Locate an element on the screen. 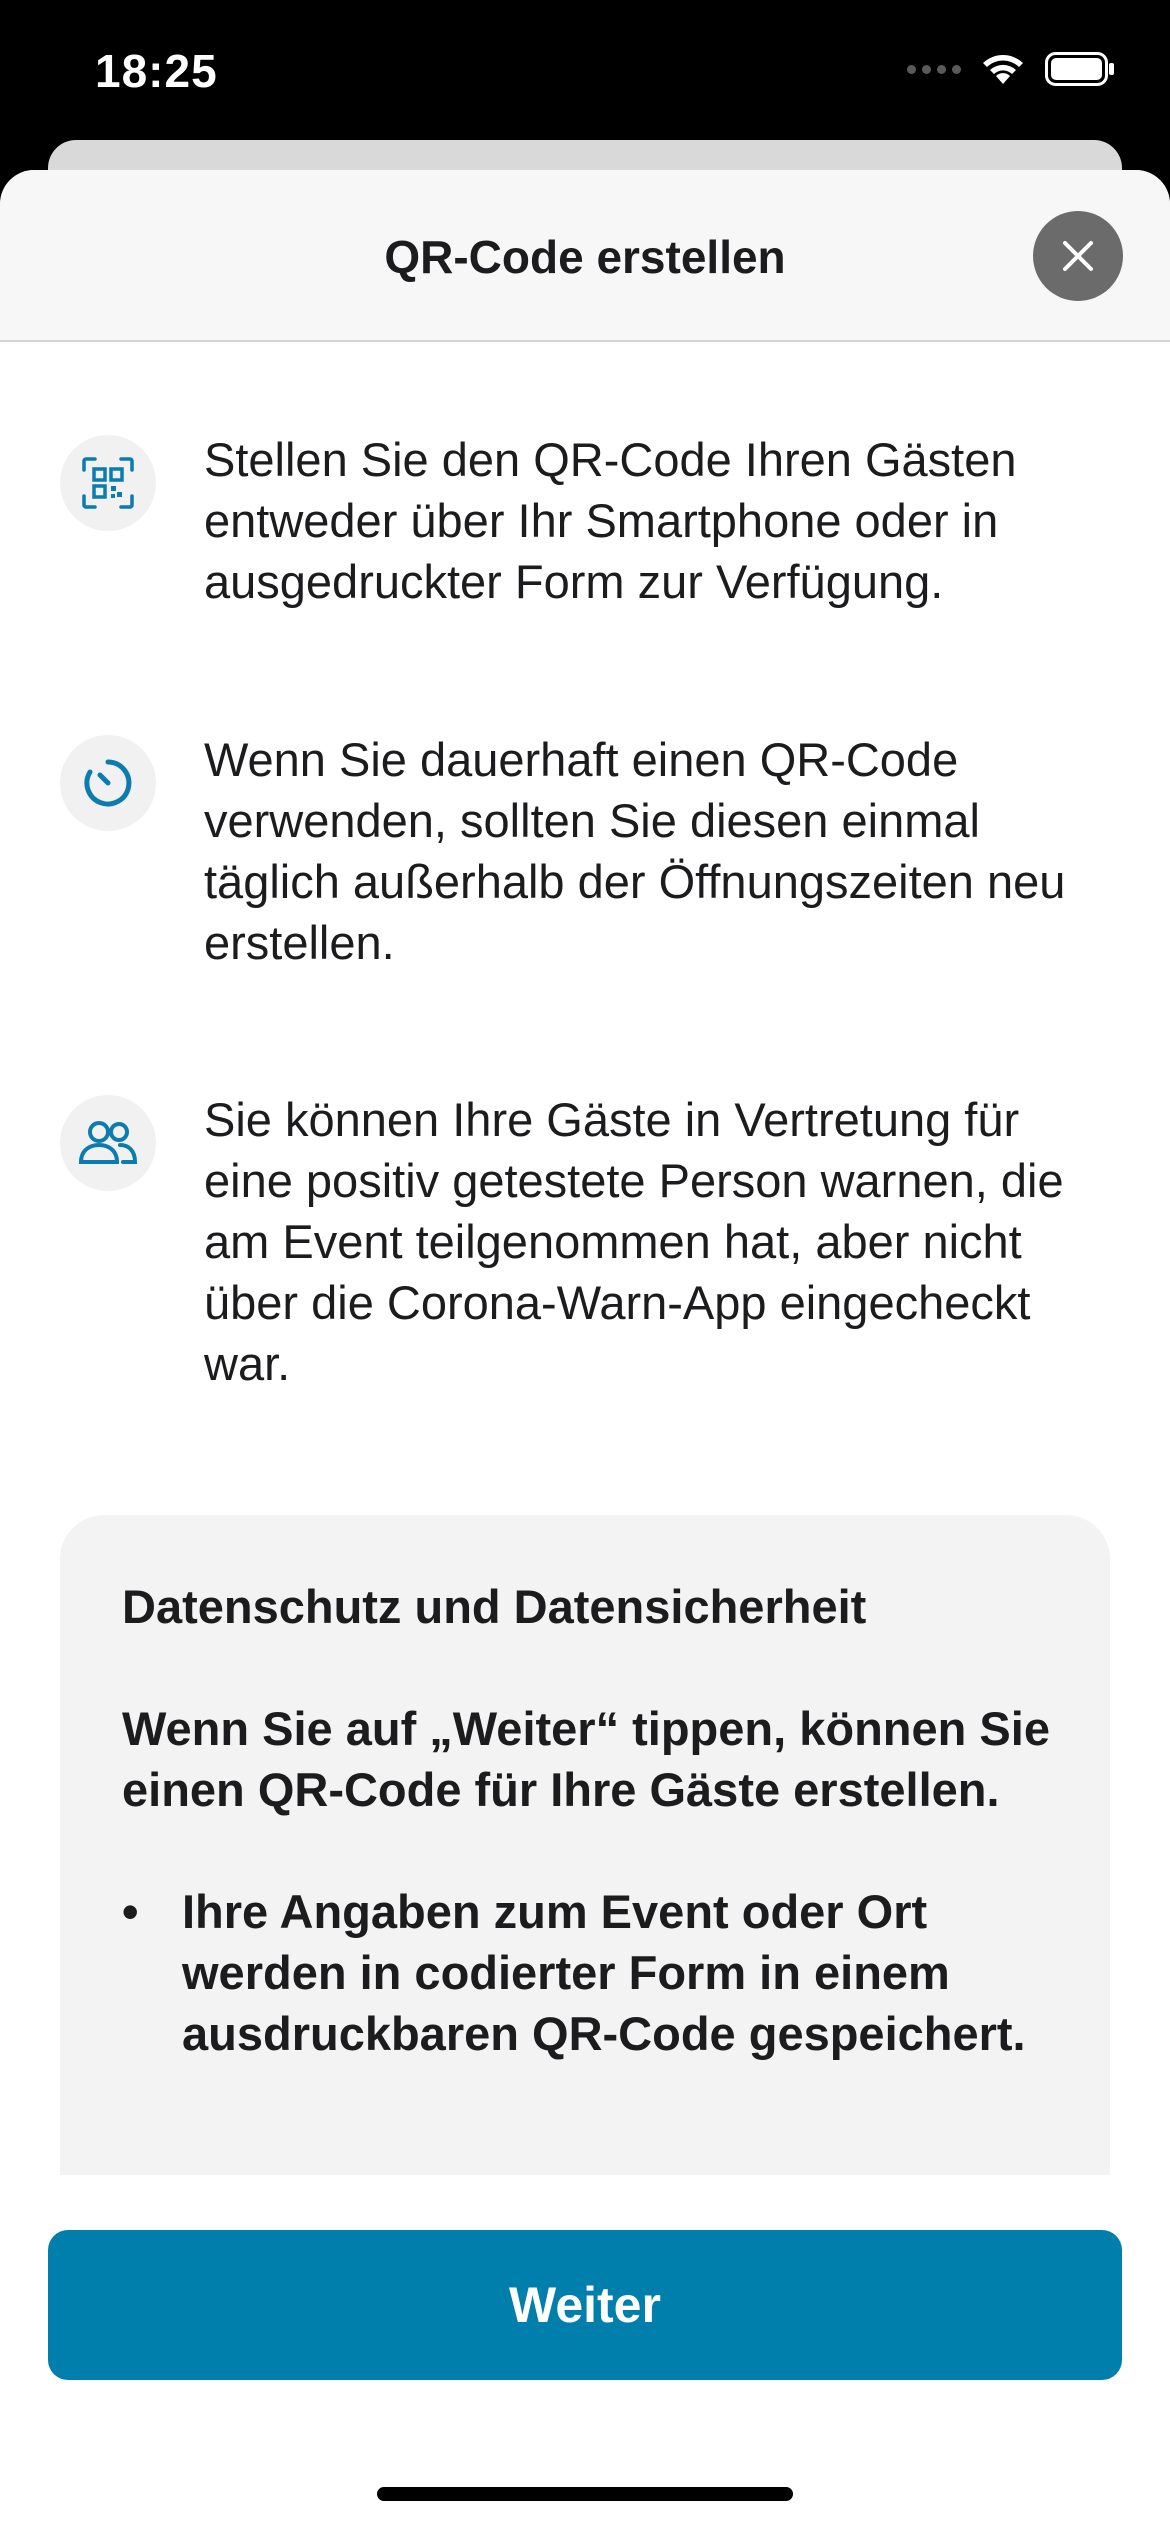 This screenshot has height=2532, width=1170. battery-icon is located at coordinates (1079, 69).